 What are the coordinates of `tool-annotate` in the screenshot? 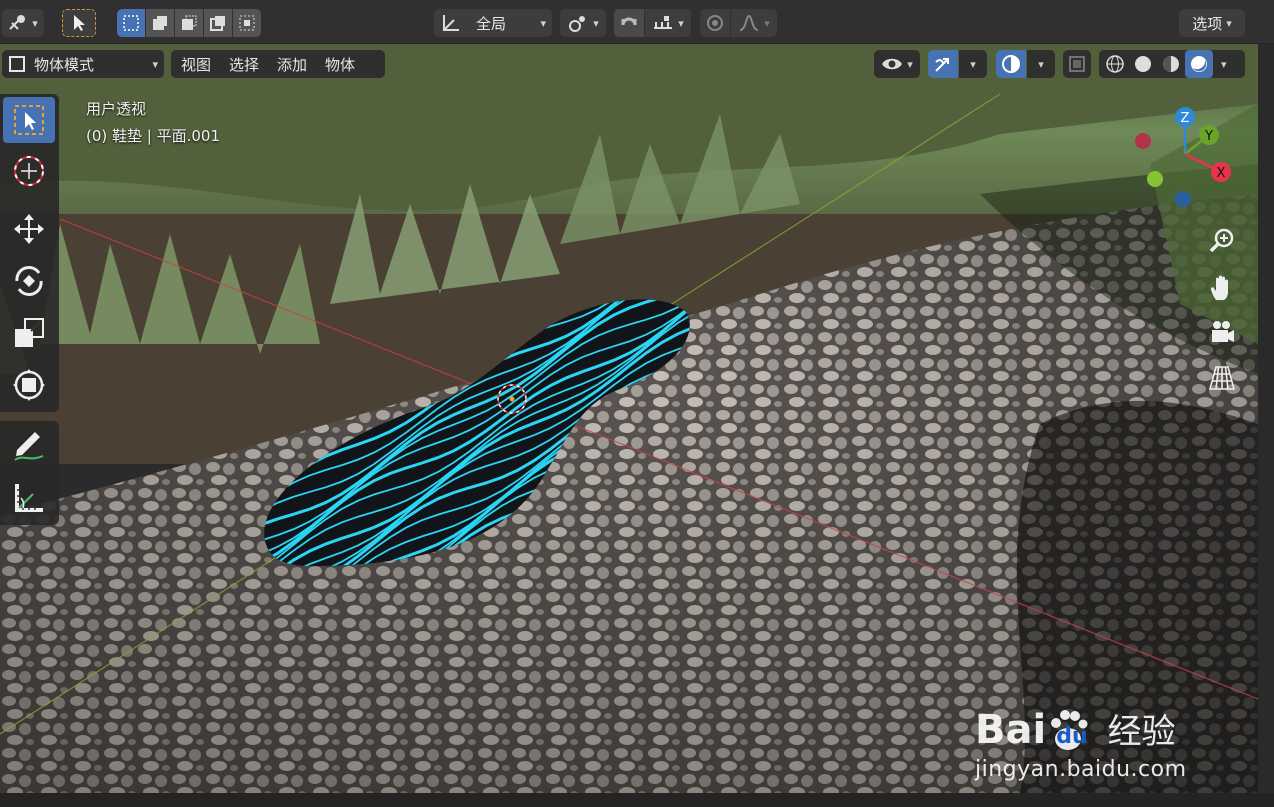 It's located at (29, 446).